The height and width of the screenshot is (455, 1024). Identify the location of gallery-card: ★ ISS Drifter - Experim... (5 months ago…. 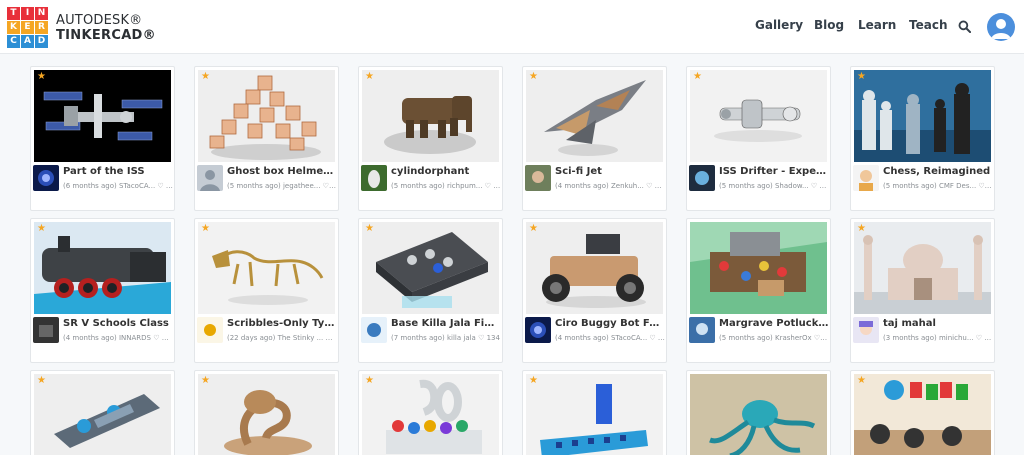
(758, 138).